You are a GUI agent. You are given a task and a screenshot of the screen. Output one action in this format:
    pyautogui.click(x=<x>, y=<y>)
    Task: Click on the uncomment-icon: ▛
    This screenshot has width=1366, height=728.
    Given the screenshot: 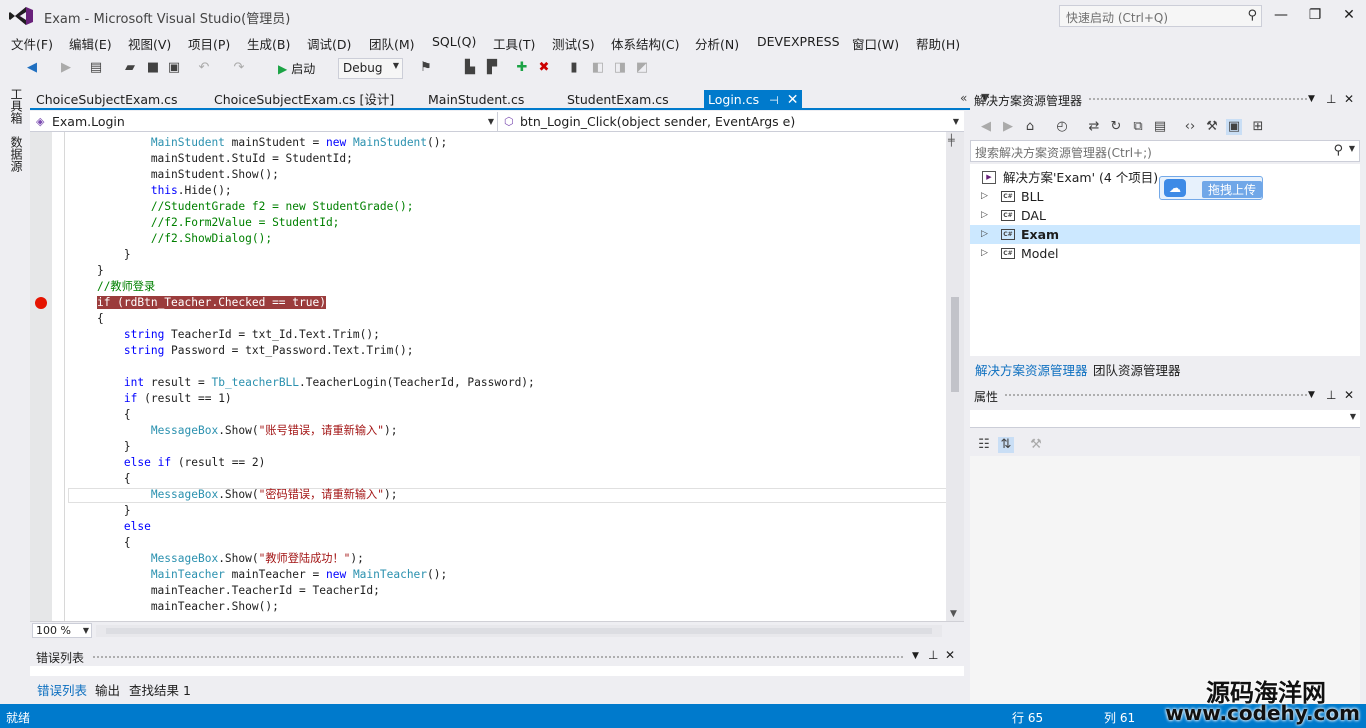 What is the action you would take?
    pyautogui.click(x=492, y=68)
    